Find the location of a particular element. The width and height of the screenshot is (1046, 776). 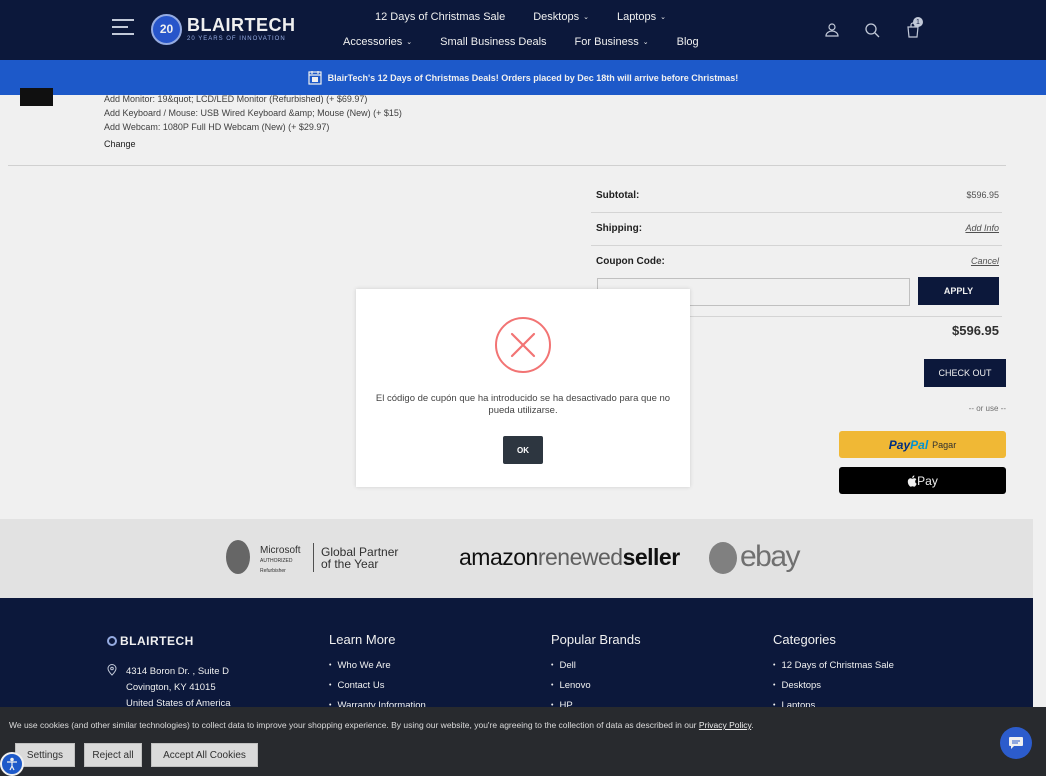

error-x-icon is located at coordinates (523, 345).